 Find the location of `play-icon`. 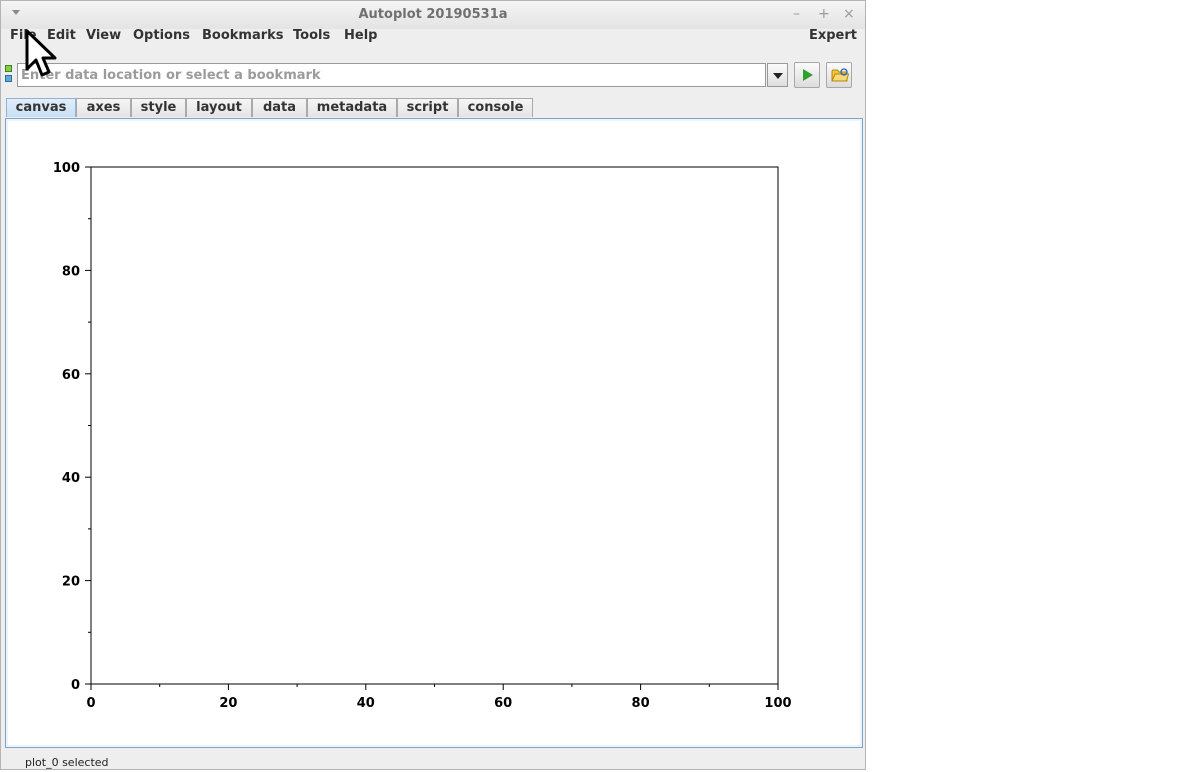

play-icon is located at coordinates (808, 75).